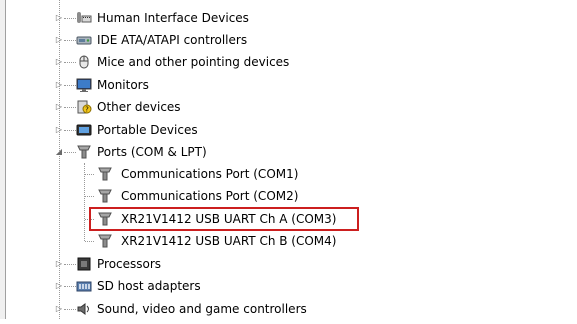  Describe the element at coordinates (288, 152) in the screenshot. I see `tree-item-ports-com-lpt: ◢ Ports (COM & LPT)` at that location.